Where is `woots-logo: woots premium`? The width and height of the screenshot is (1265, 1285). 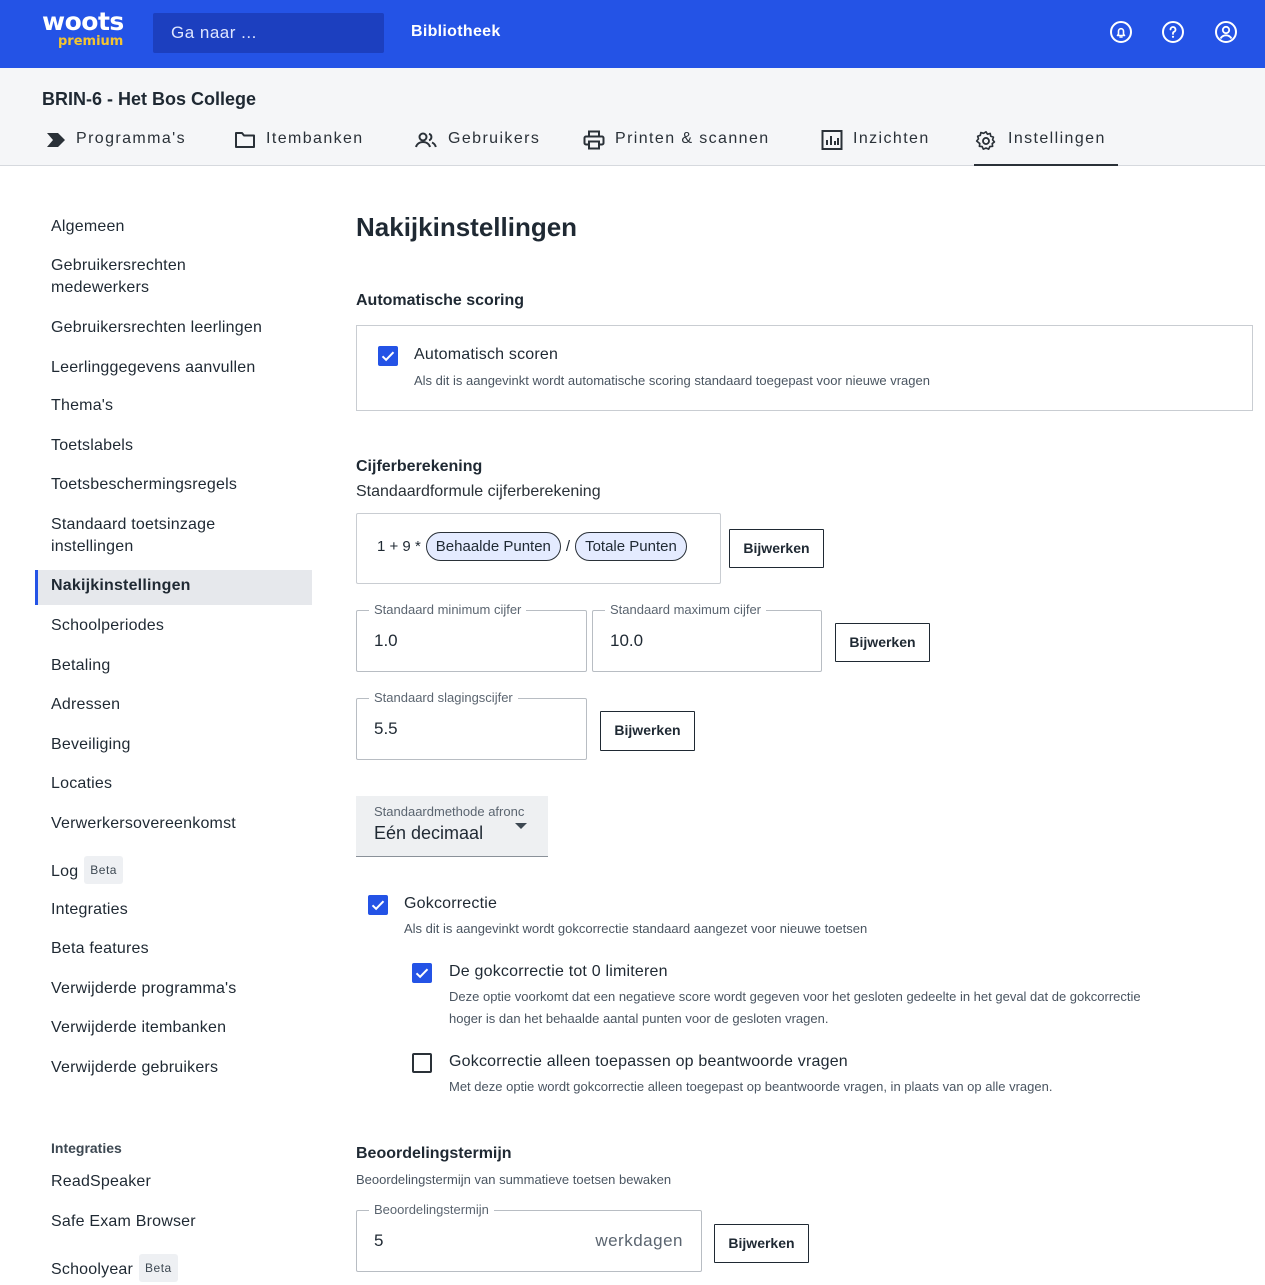 woots-logo: woots premium is located at coordinates (87, 31).